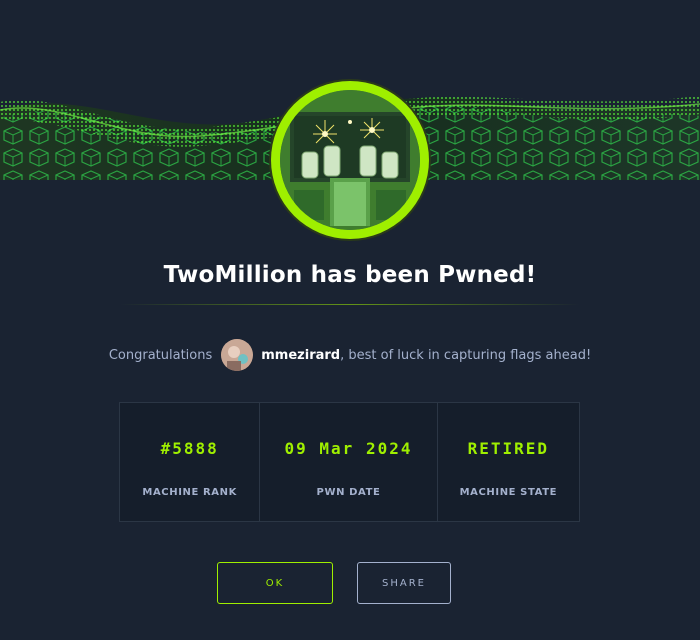 The width and height of the screenshot is (700, 640). I want to click on stat-value: 09 Mar 2024, so click(348, 448).